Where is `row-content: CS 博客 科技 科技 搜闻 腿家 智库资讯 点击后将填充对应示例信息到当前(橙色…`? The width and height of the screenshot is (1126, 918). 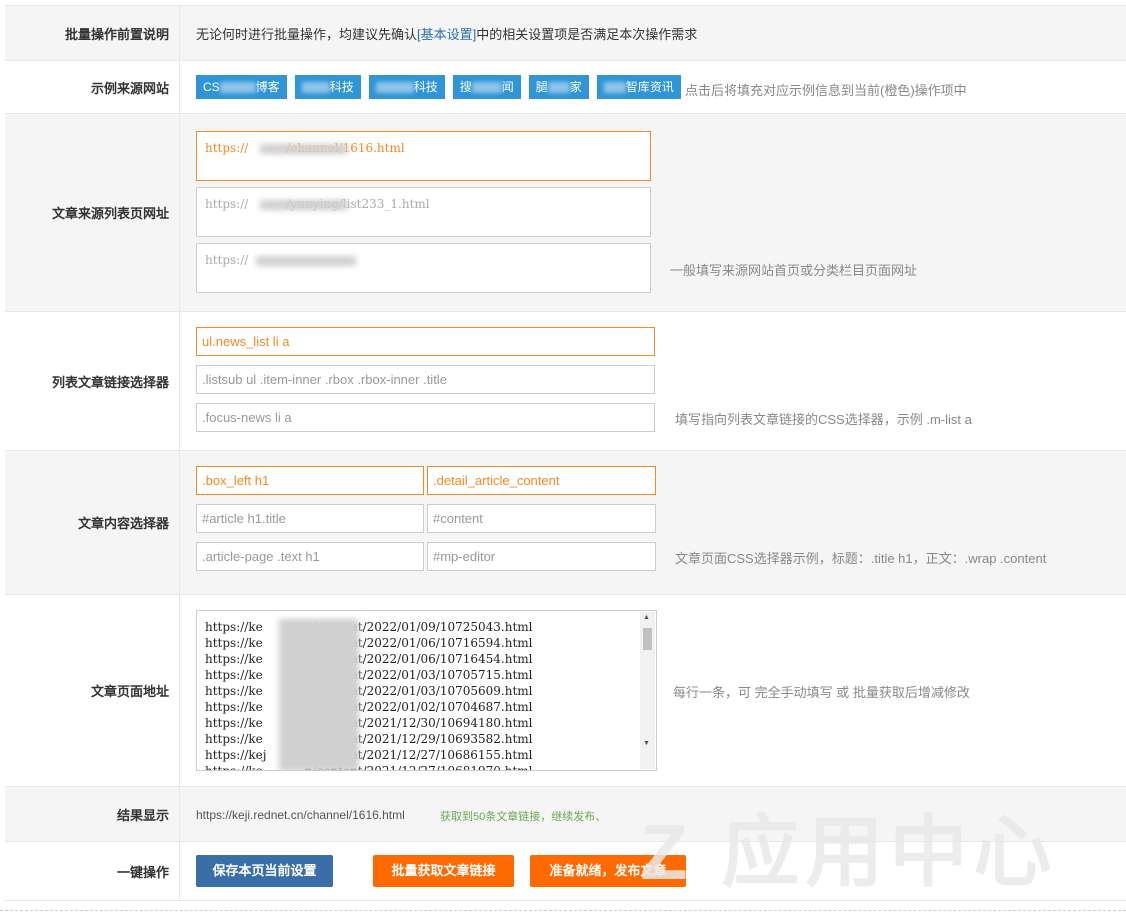
row-content: CS 博客 科技 科技 搜闻 腿家 智库资讯 点击后将填充对应示例信息到当前(橙色… is located at coordinates (653, 87).